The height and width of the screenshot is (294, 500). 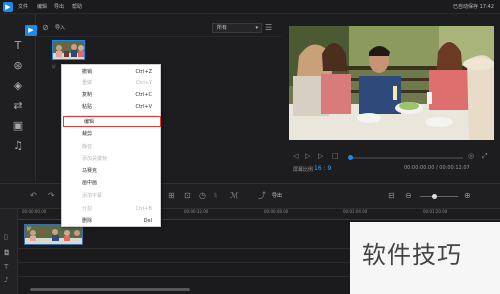 What do you see at coordinates (42, 7) in the screenshot?
I see `menu-edit: 编辑` at bounding box center [42, 7].